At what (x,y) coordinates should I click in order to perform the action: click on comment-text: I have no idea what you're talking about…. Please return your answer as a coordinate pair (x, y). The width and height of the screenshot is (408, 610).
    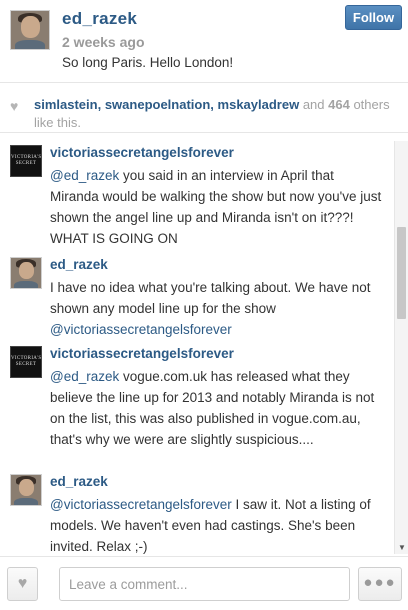
    Looking at the image, I should click on (210, 308).